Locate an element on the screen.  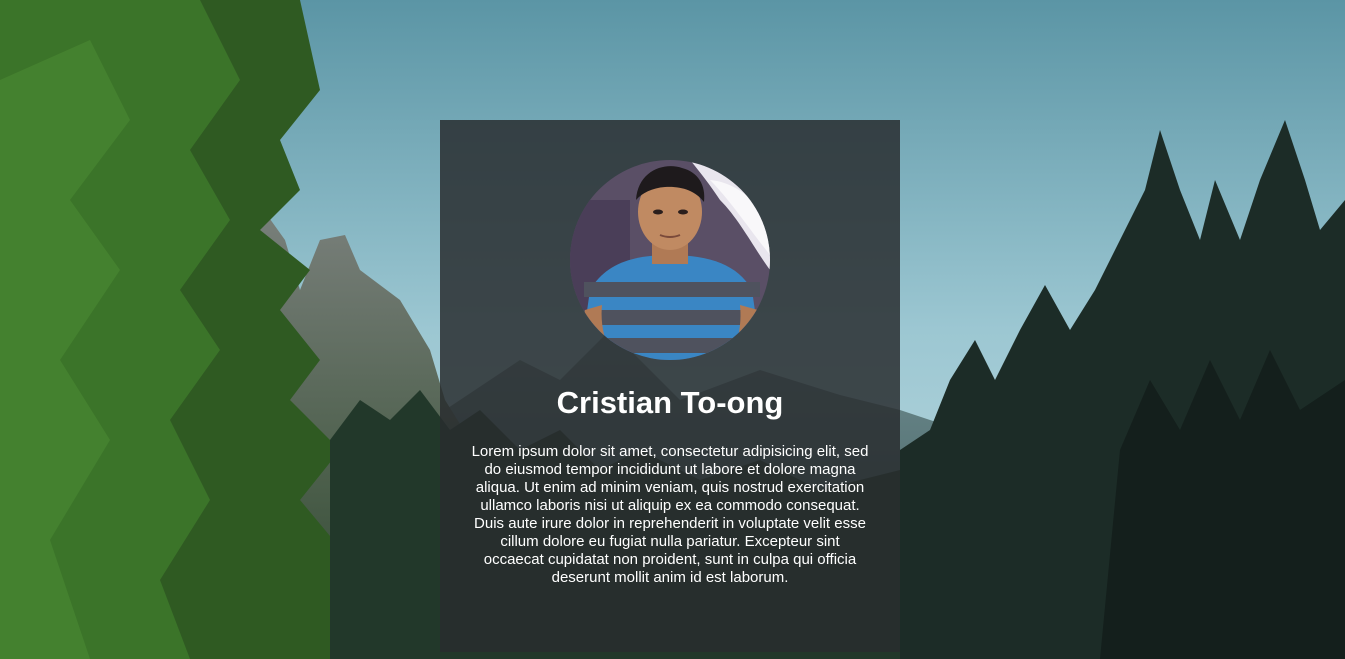
profile-avatar is located at coordinates (670, 260).